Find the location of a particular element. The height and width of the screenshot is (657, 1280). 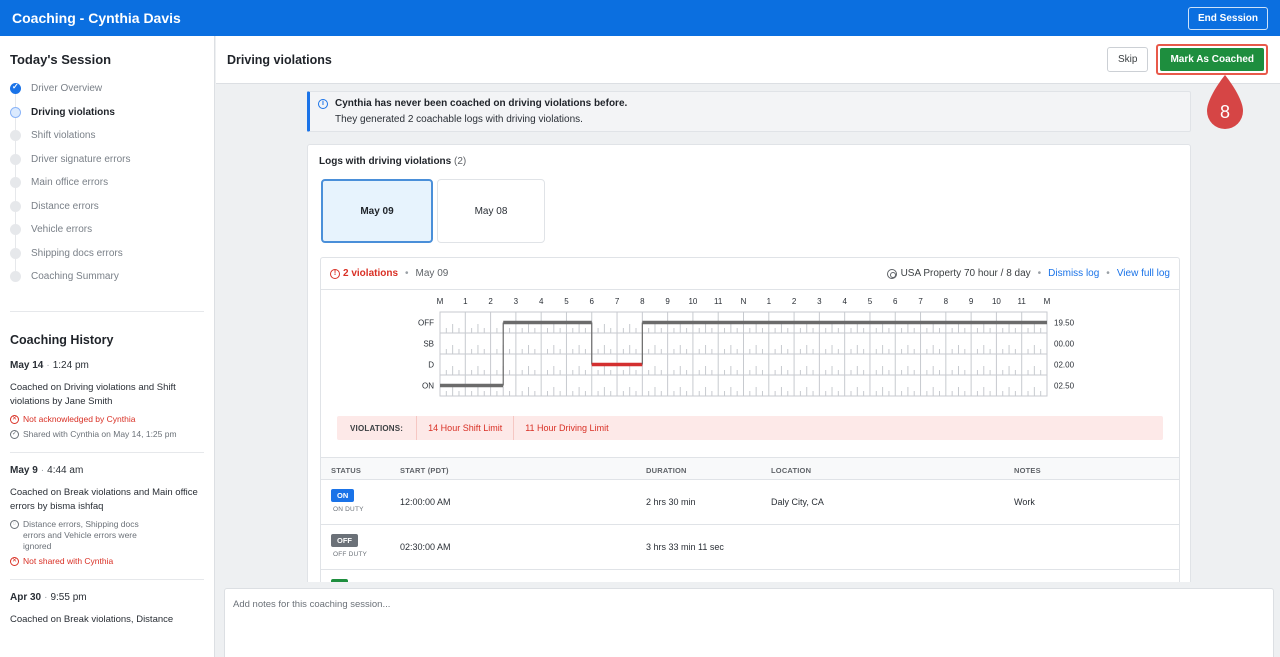

log-day-may-08: May 08 is located at coordinates (491, 211).